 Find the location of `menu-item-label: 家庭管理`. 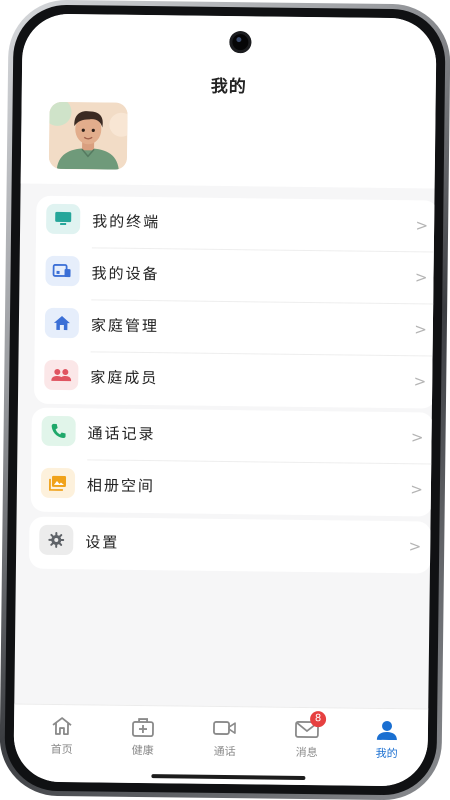

menu-item-label: 家庭管理 is located at coordinates (125, 326).